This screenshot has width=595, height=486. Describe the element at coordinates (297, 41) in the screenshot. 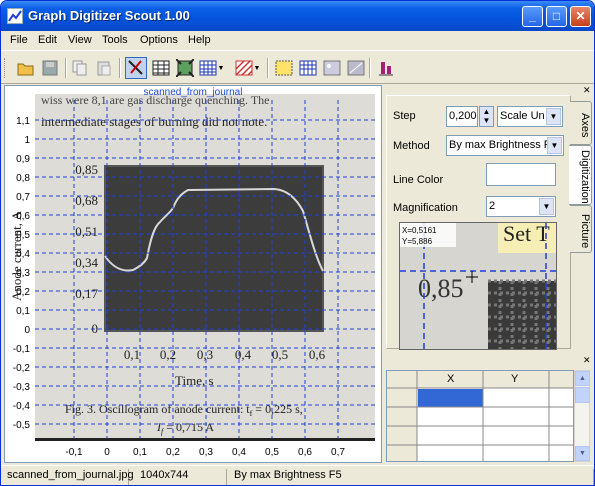

I see `menu-bar: File Edit View Tools Options Help` at that location.